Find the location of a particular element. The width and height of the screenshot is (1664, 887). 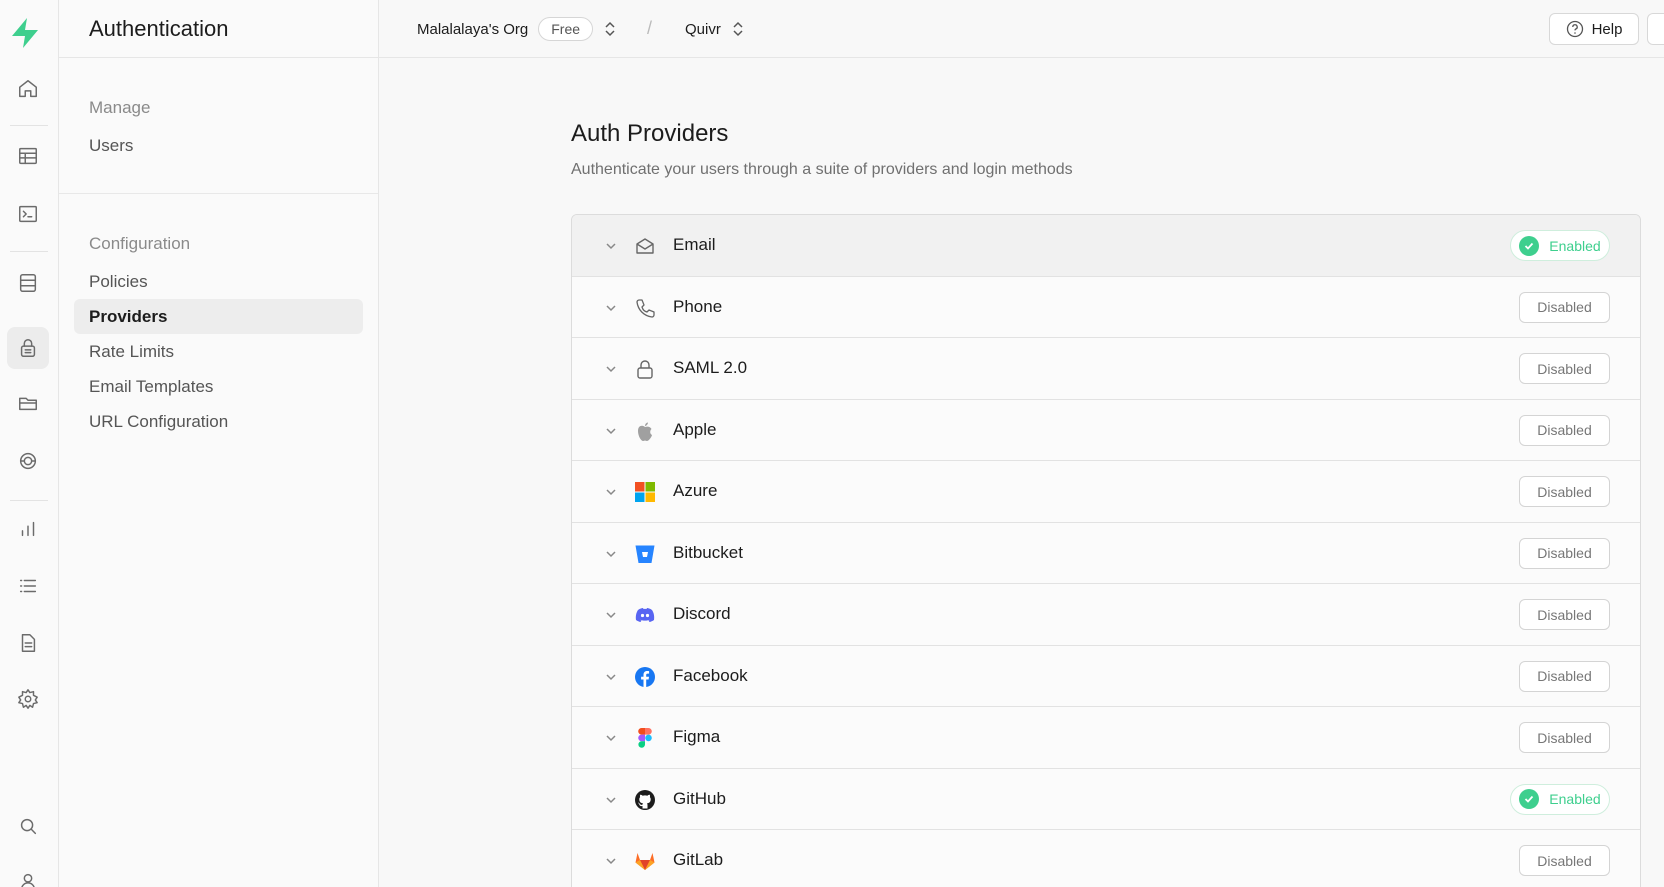

provider-name: Azure is located at coordinates (695, 491).